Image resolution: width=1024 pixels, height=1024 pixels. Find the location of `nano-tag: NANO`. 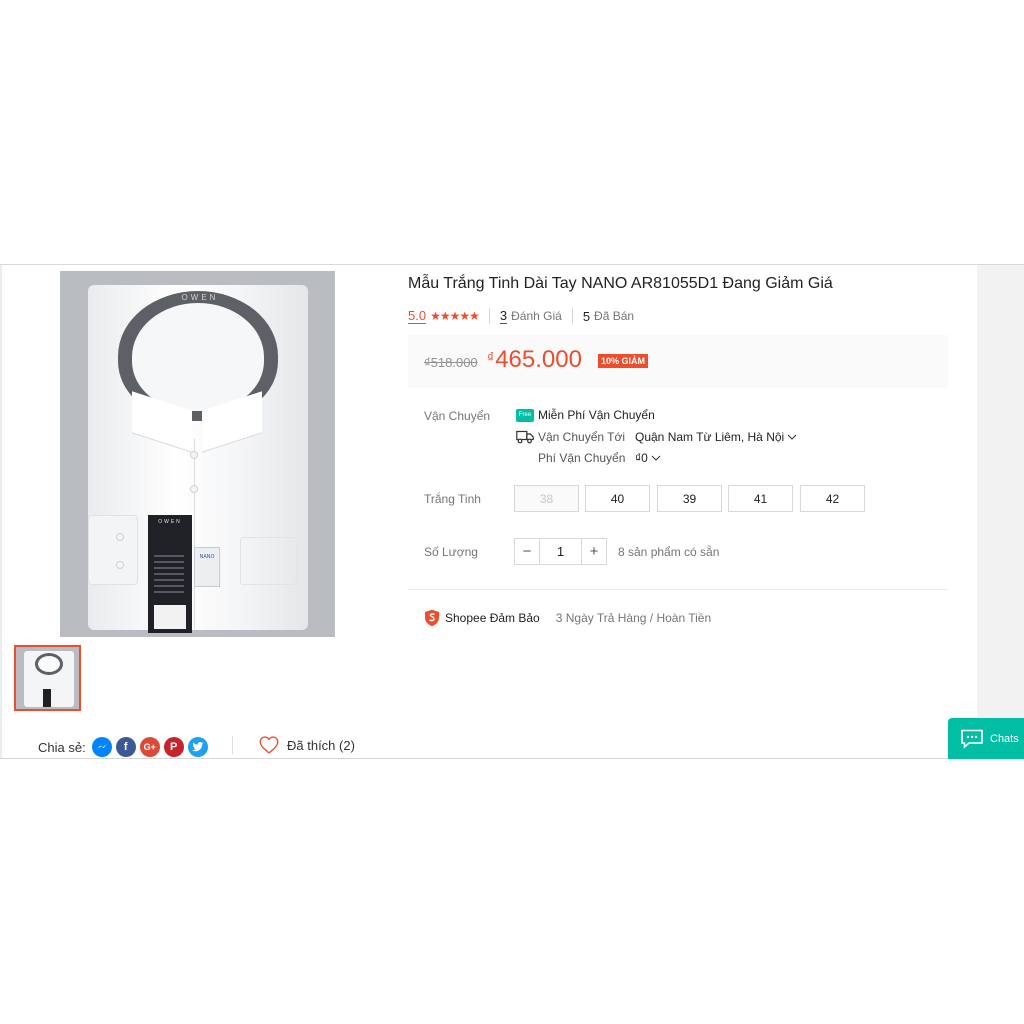

nano-tag: NANO is located at coordinates (207, 567).